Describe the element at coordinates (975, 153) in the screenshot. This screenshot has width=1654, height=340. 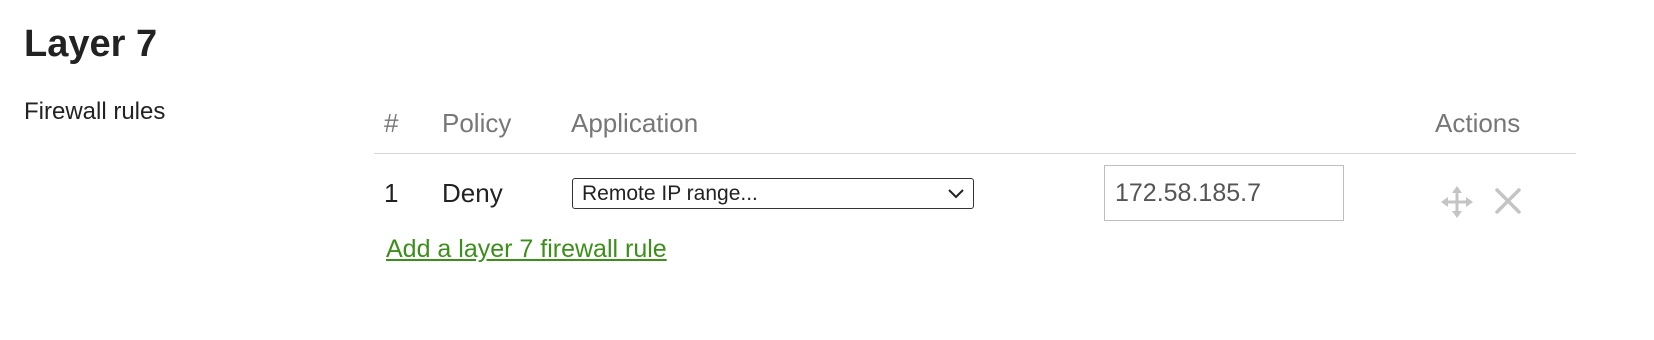
I see `header-divider` at that location.